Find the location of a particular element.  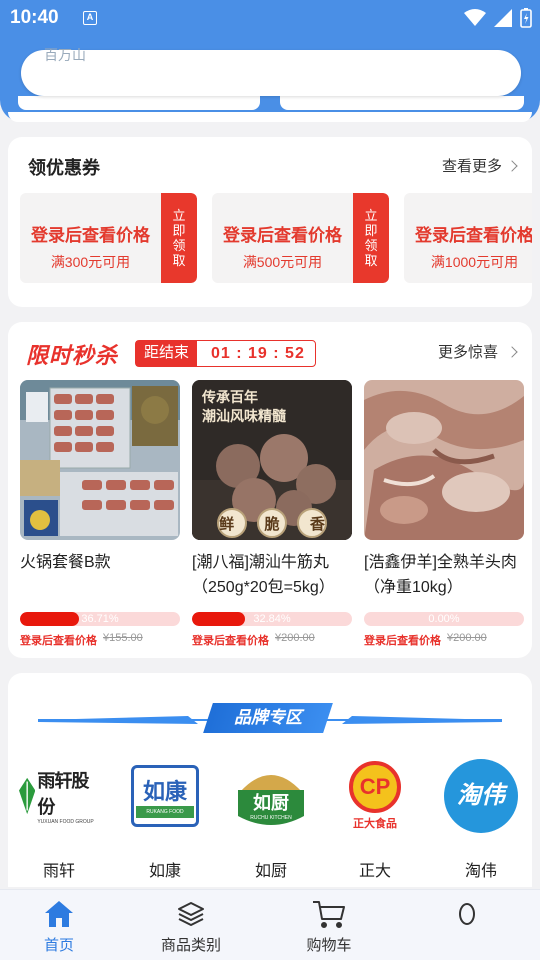

tab-categories: 商品类别 is located at coordinates (191, 926).